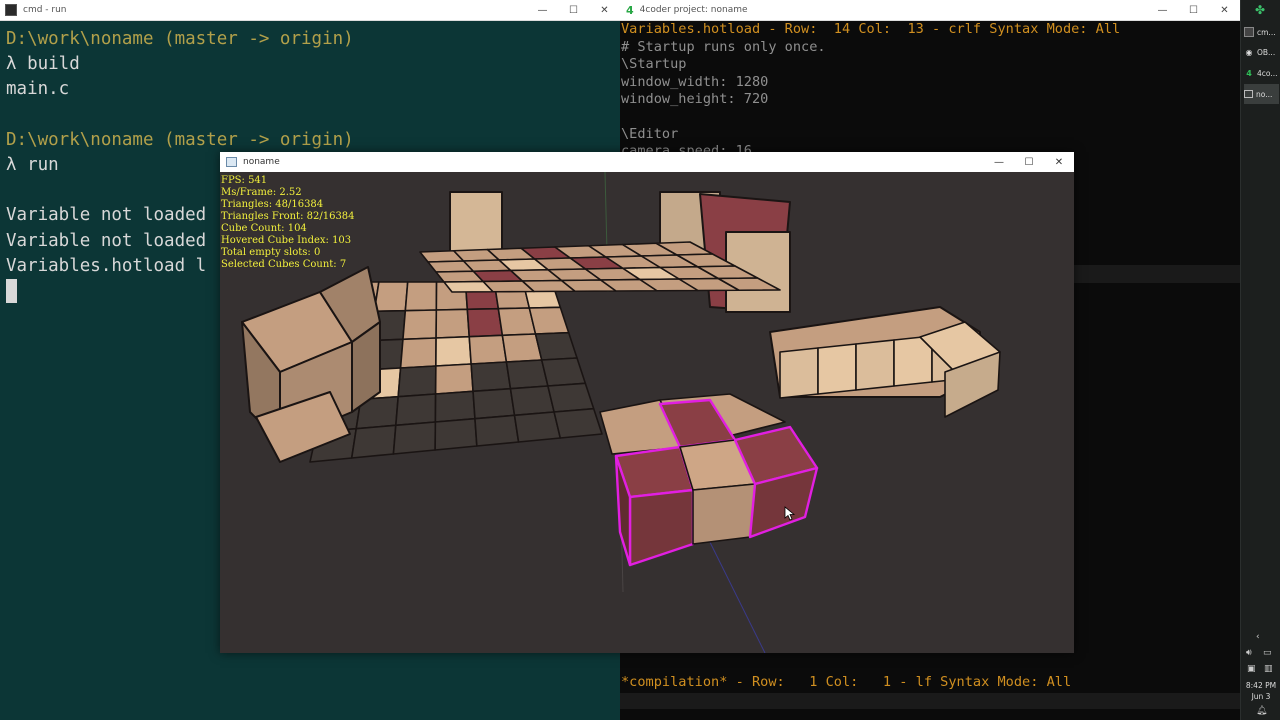  Describe the element at coordinates (286, 240) in the screenshot. I see `hud-line: Hovered Cube Index: 103` at that location.